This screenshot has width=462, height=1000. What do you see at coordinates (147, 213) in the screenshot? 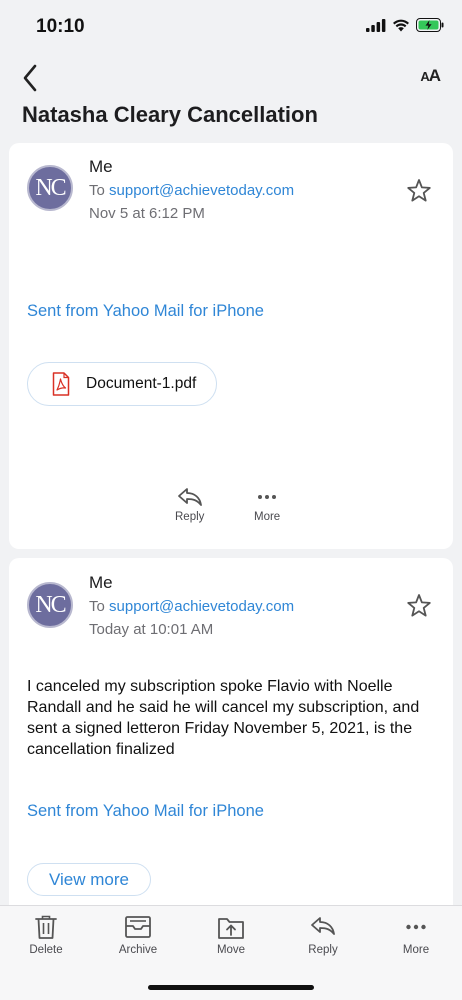
I see `message-date: Nov 5 at 6:12 PM` at bounding box center [147, 213].